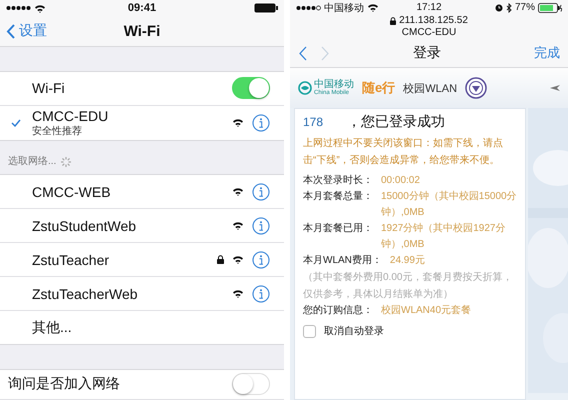 This screenshot has height=400, width=568. I want to click on nav-title: Wi-Fi, so click(142, 31).